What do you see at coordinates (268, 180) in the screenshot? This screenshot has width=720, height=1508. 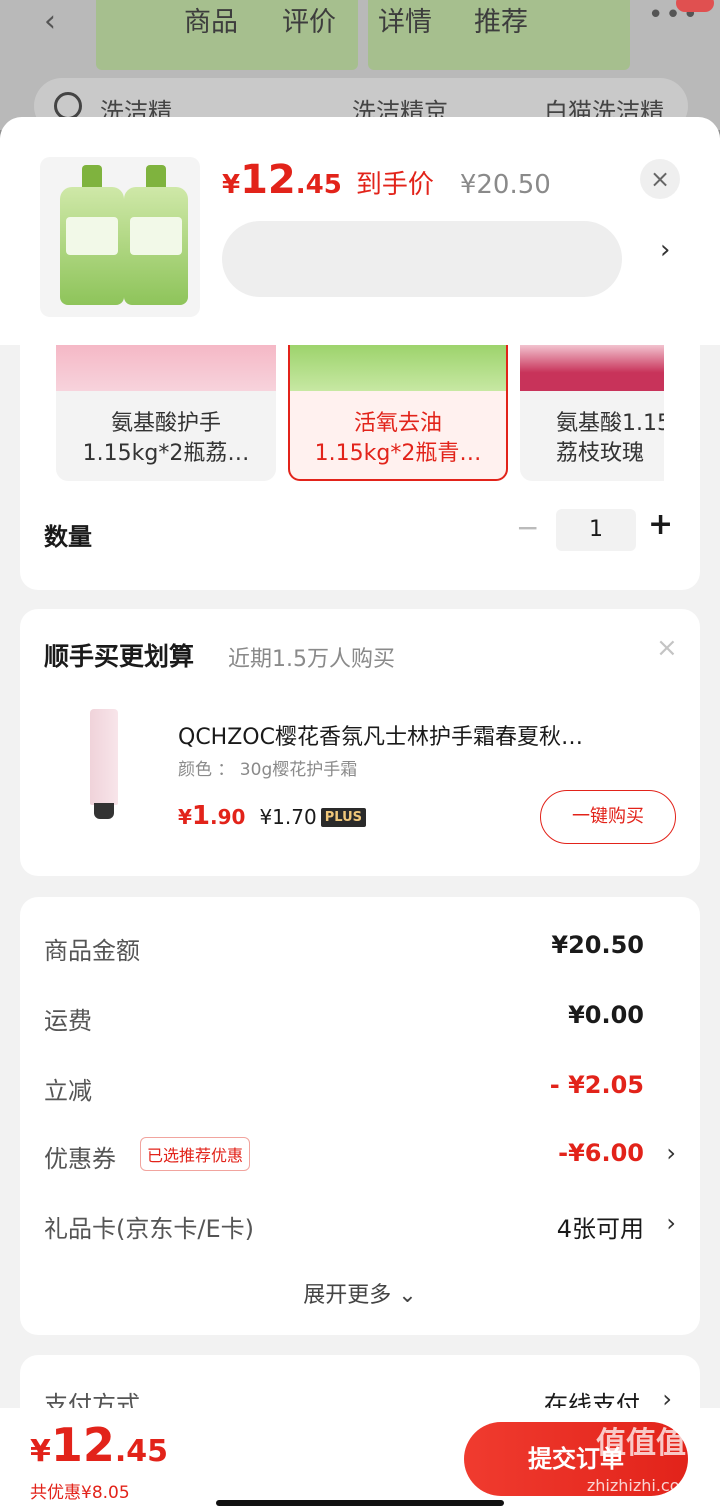 I see `price-integer: 12` at bounding box center [268, 180].